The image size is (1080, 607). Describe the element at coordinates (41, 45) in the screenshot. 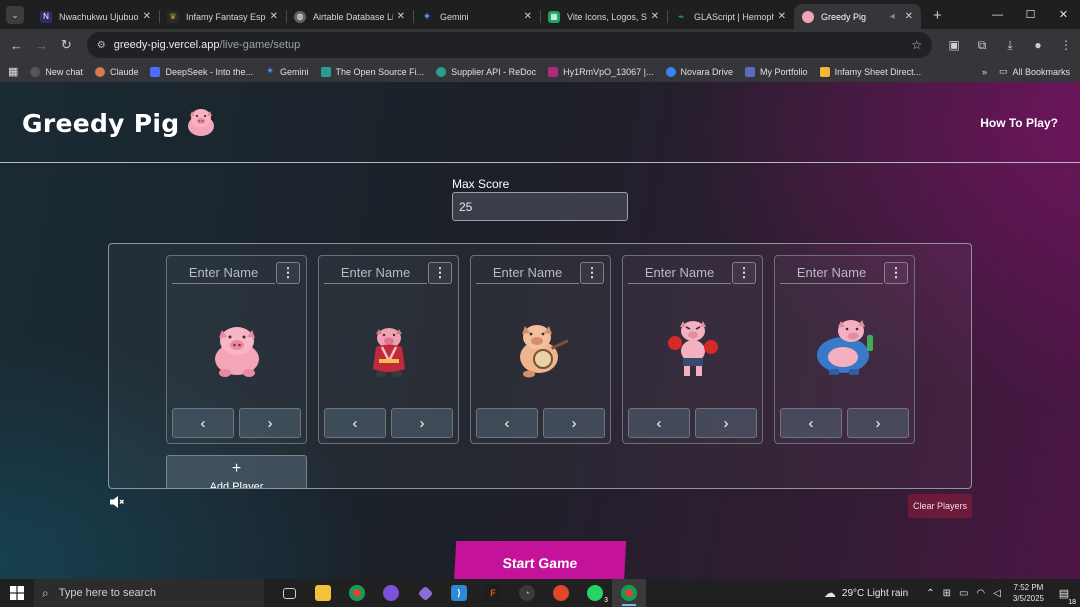

I see `forward-icon: →` at that location.